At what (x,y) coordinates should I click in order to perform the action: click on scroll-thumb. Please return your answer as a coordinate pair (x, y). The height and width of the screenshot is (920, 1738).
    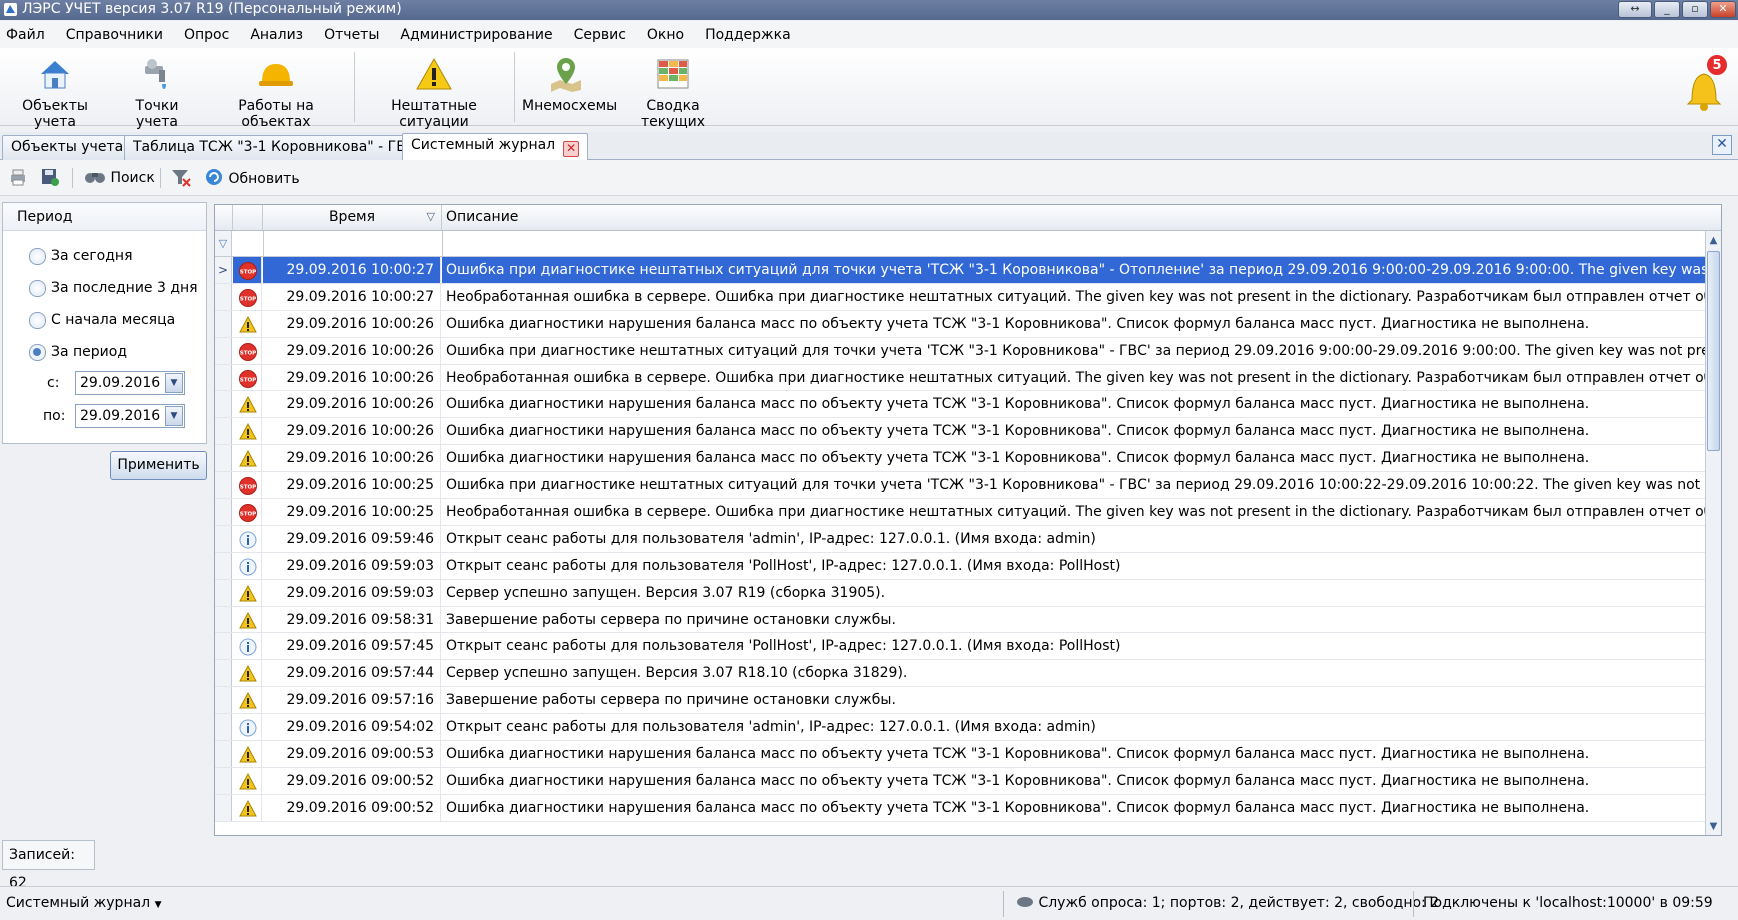
    Looking at the image, I should click on (1713, 351).